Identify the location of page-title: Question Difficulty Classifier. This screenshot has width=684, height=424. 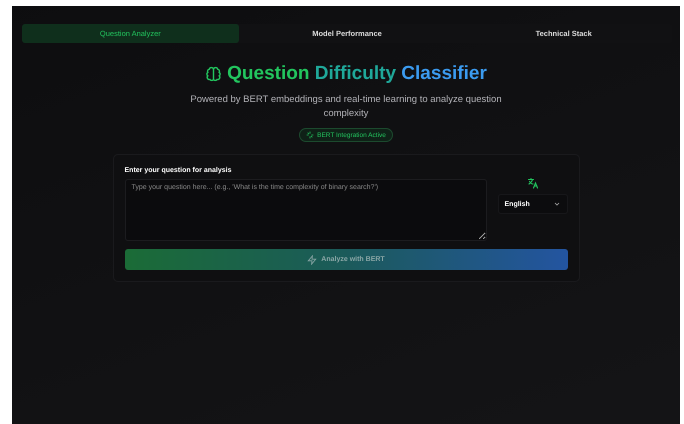
(357, 74).